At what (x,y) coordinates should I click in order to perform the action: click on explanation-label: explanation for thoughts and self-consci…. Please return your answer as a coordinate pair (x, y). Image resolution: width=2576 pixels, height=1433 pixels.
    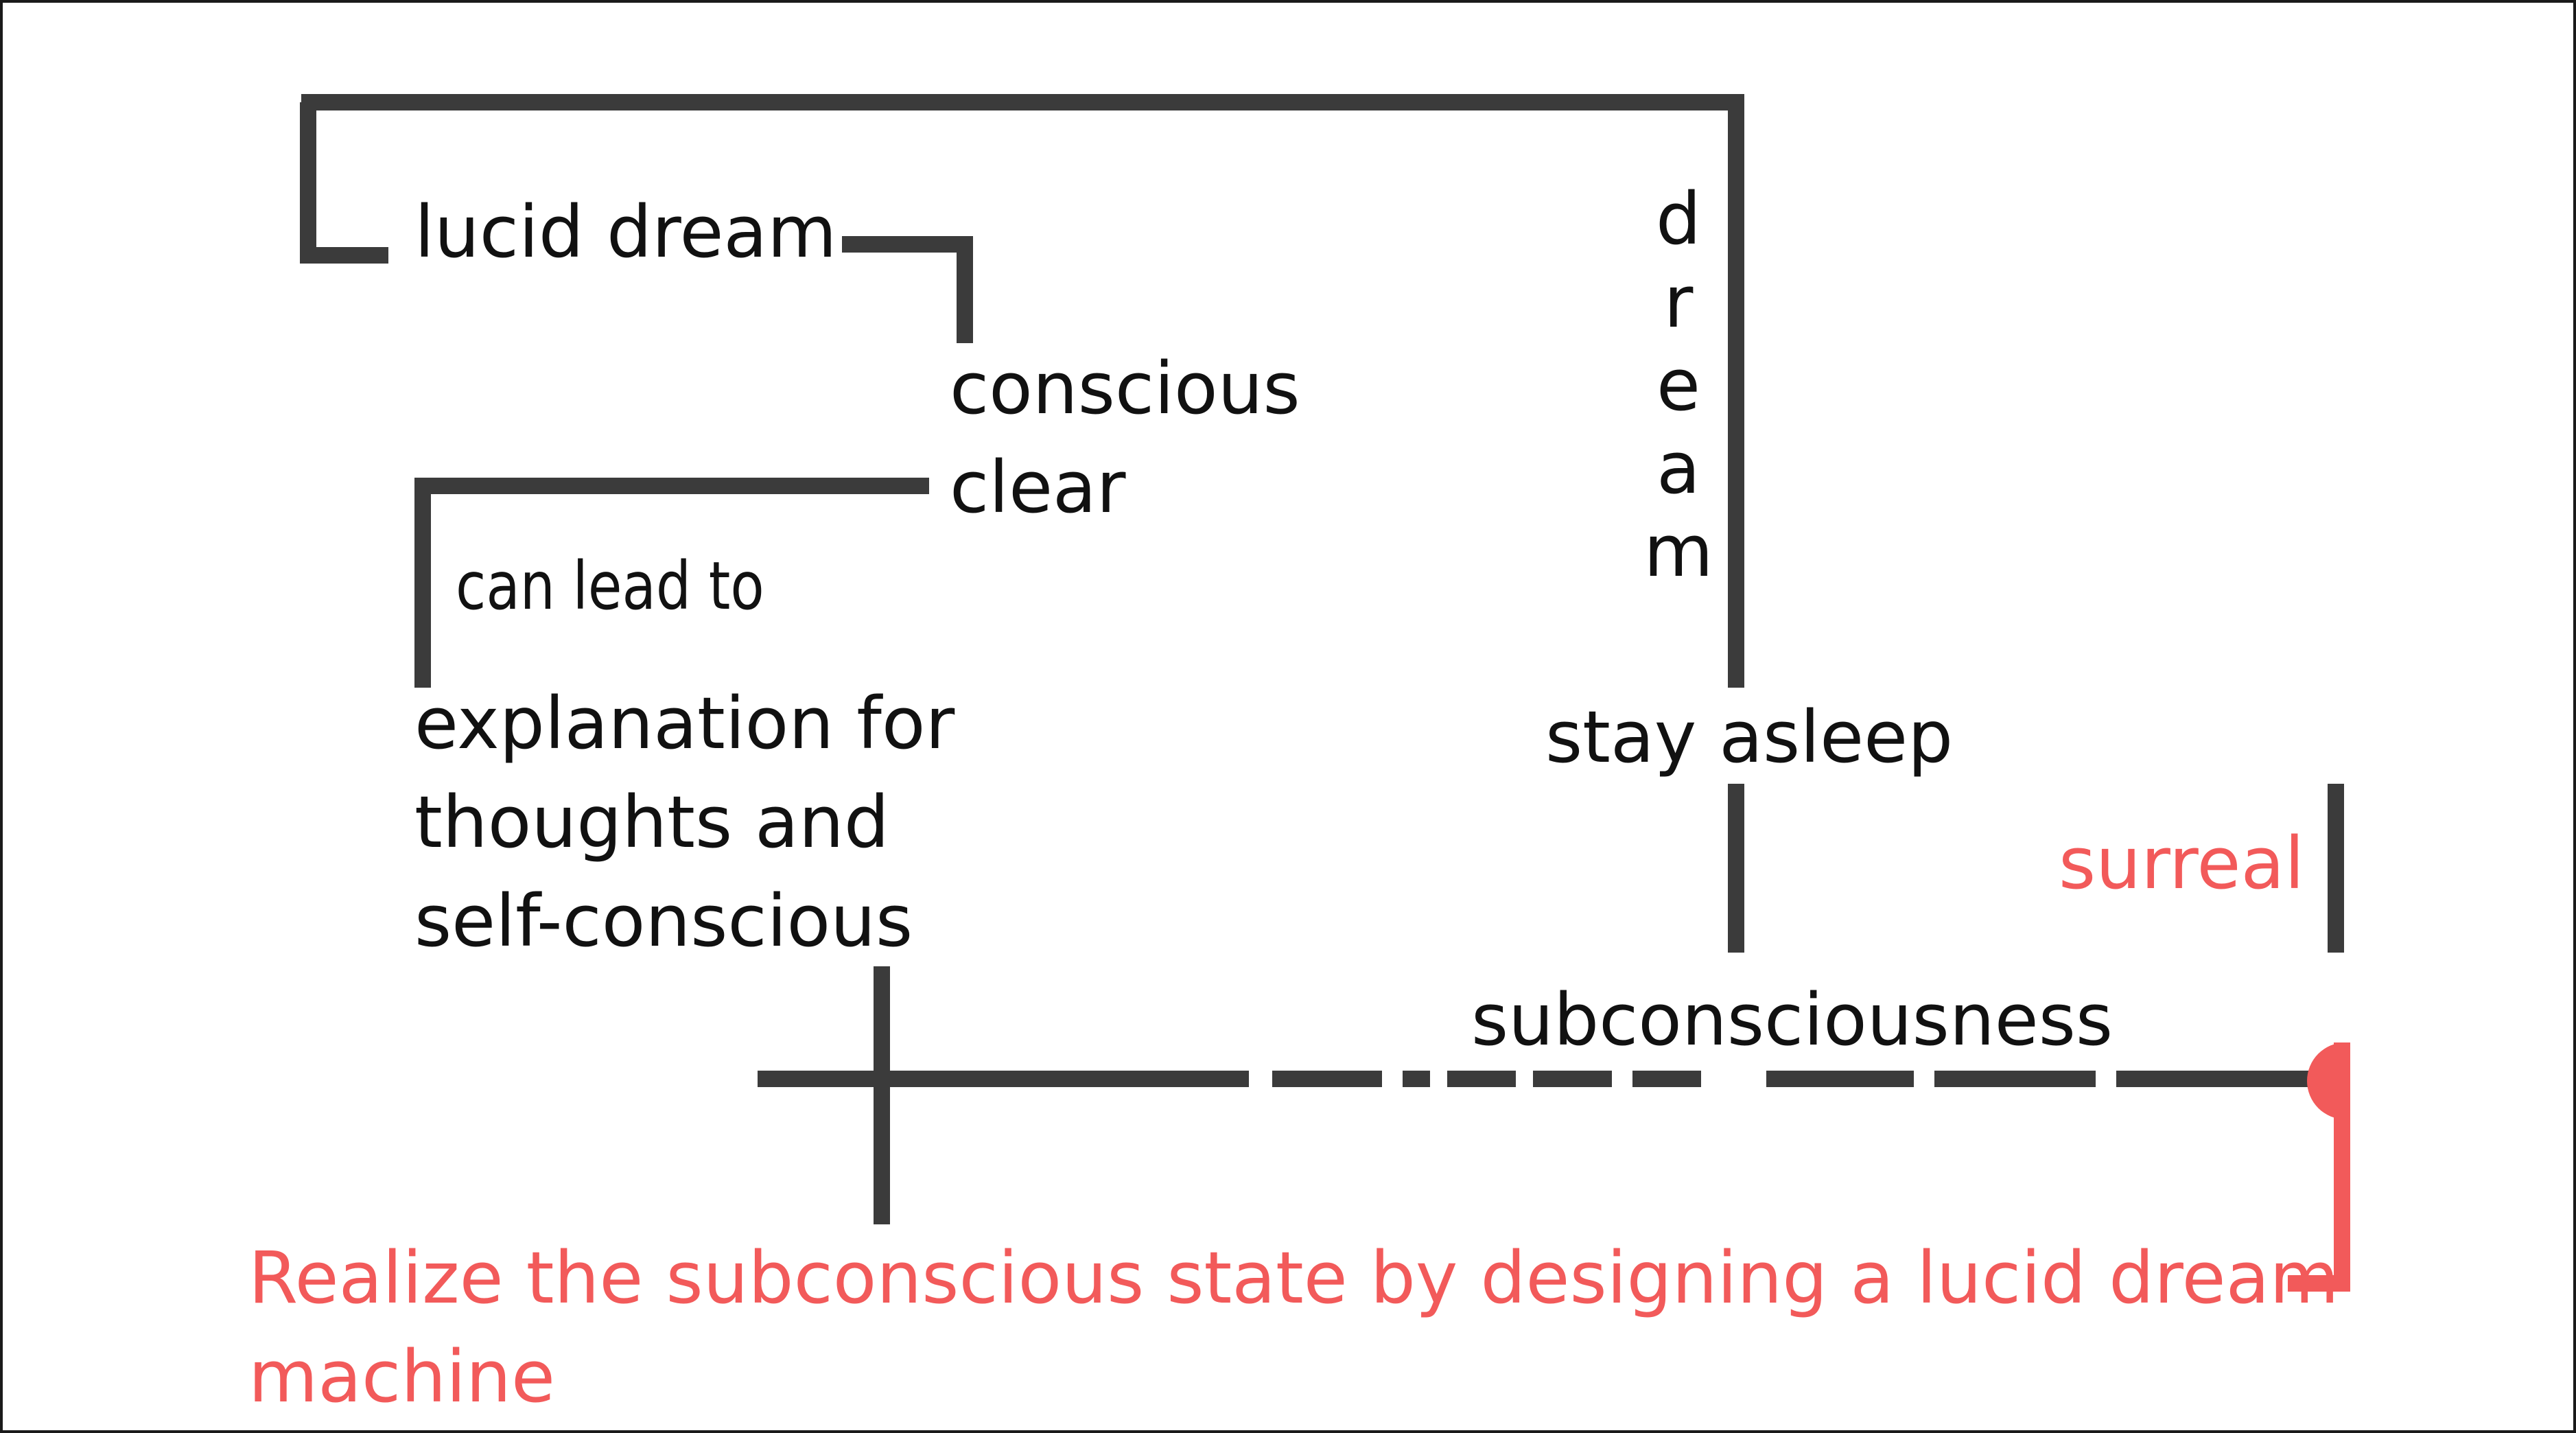
    Looking at the image, I should click on (684, 822).